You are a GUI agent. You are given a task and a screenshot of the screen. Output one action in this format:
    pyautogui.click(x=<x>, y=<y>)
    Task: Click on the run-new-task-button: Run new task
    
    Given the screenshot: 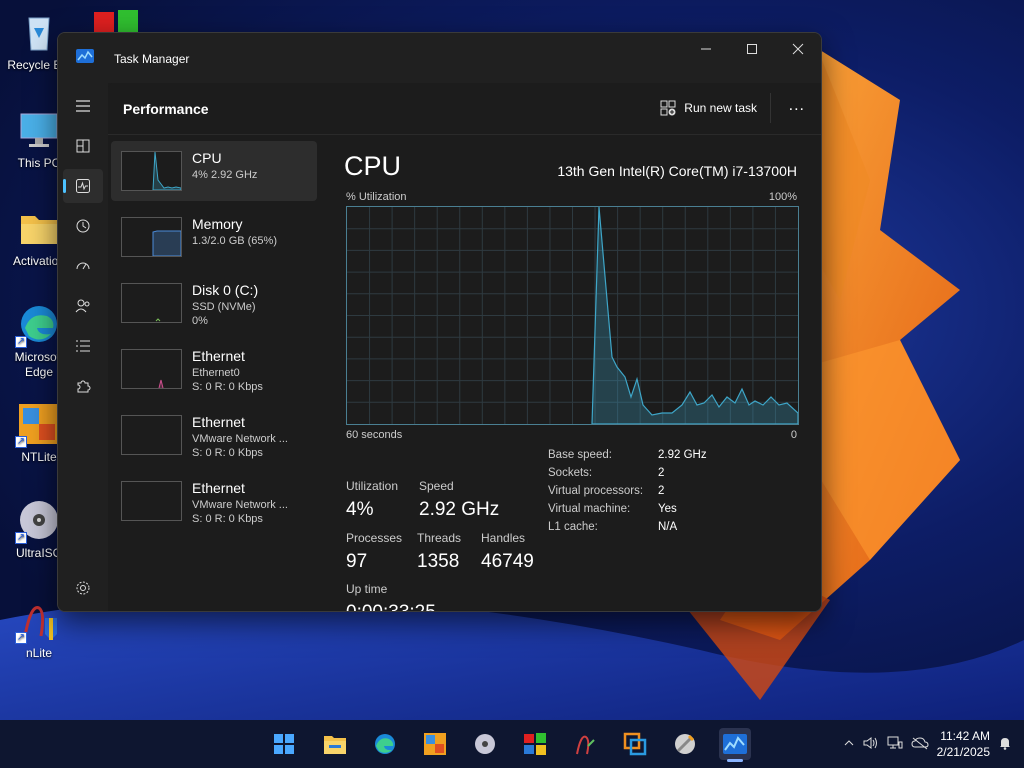 What is the action you would take?
    pyautogui.click(x=708, y=108)
    